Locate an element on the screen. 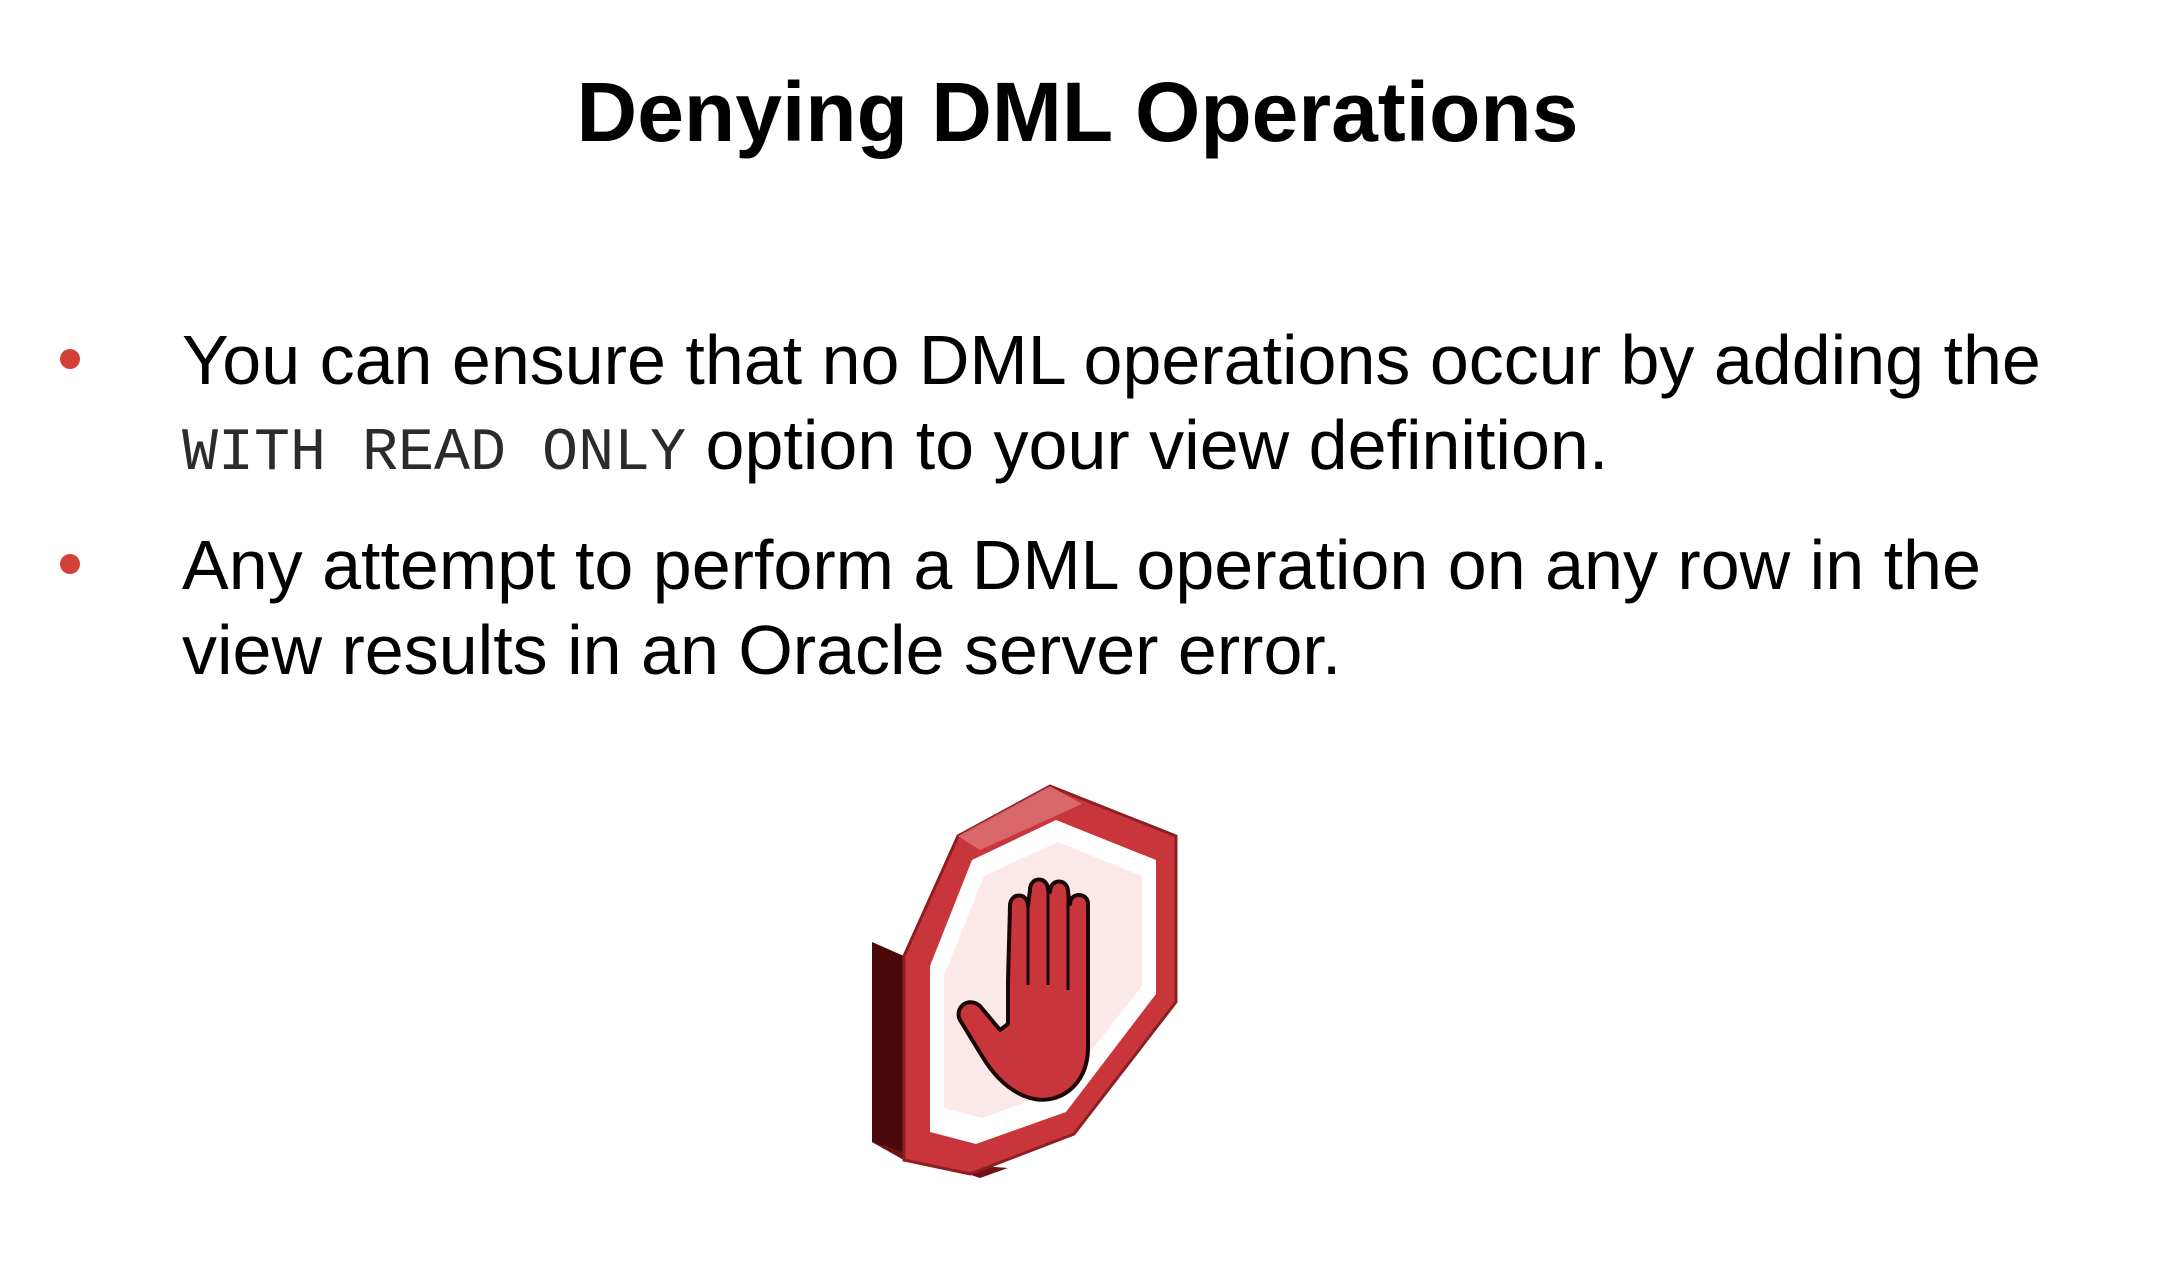  stop-hand-icon is located at coordinates (1025, 981).